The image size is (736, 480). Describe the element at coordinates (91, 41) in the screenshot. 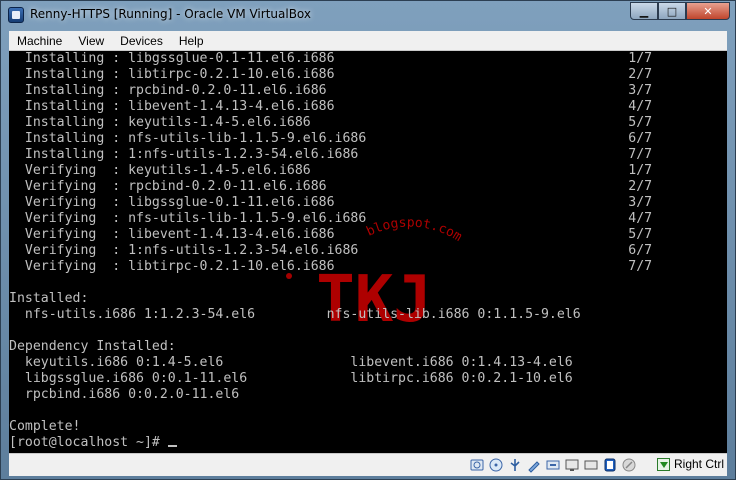

I see `menu-view: View` at that location.